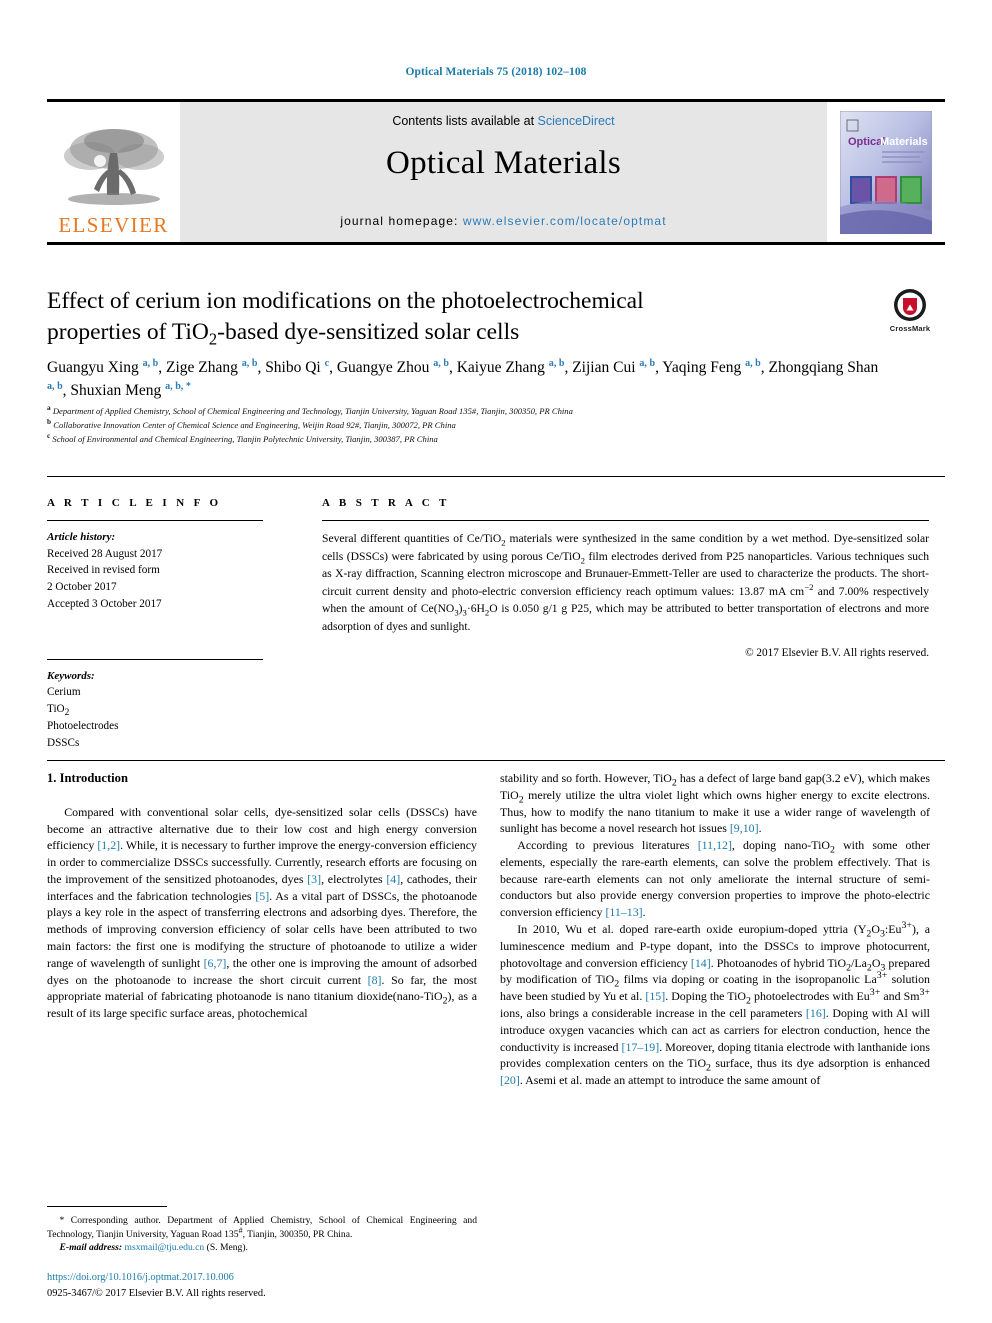 The image size is (992, 1323). What do you see at coordinates (465, 121) in the screenshot?
I see `contents-prefix: Contents lists available at` at bounding box center [465, 121].